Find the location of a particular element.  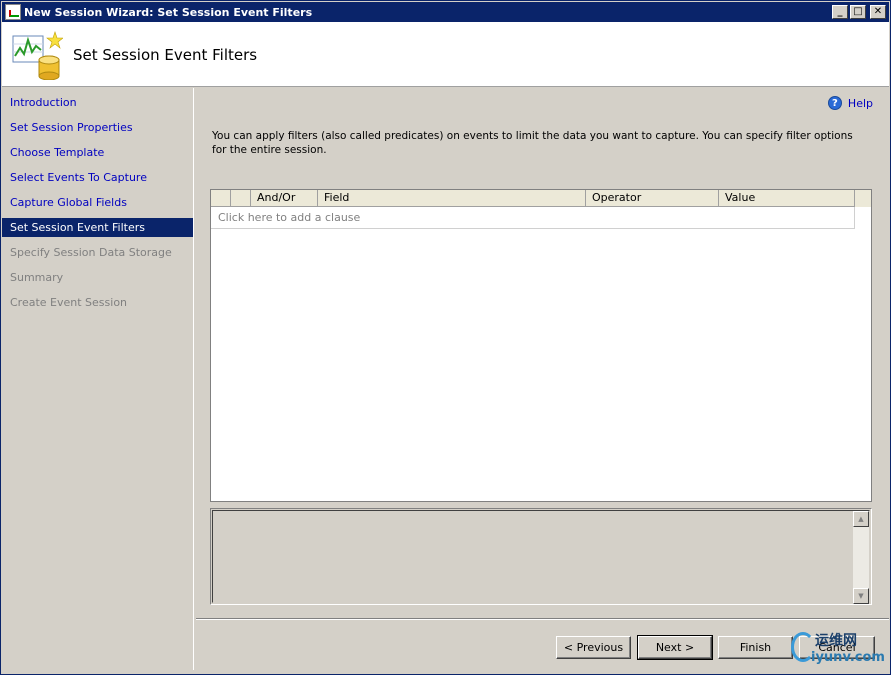

watermark-text: 运维网 is located at coordinates (836, 641).